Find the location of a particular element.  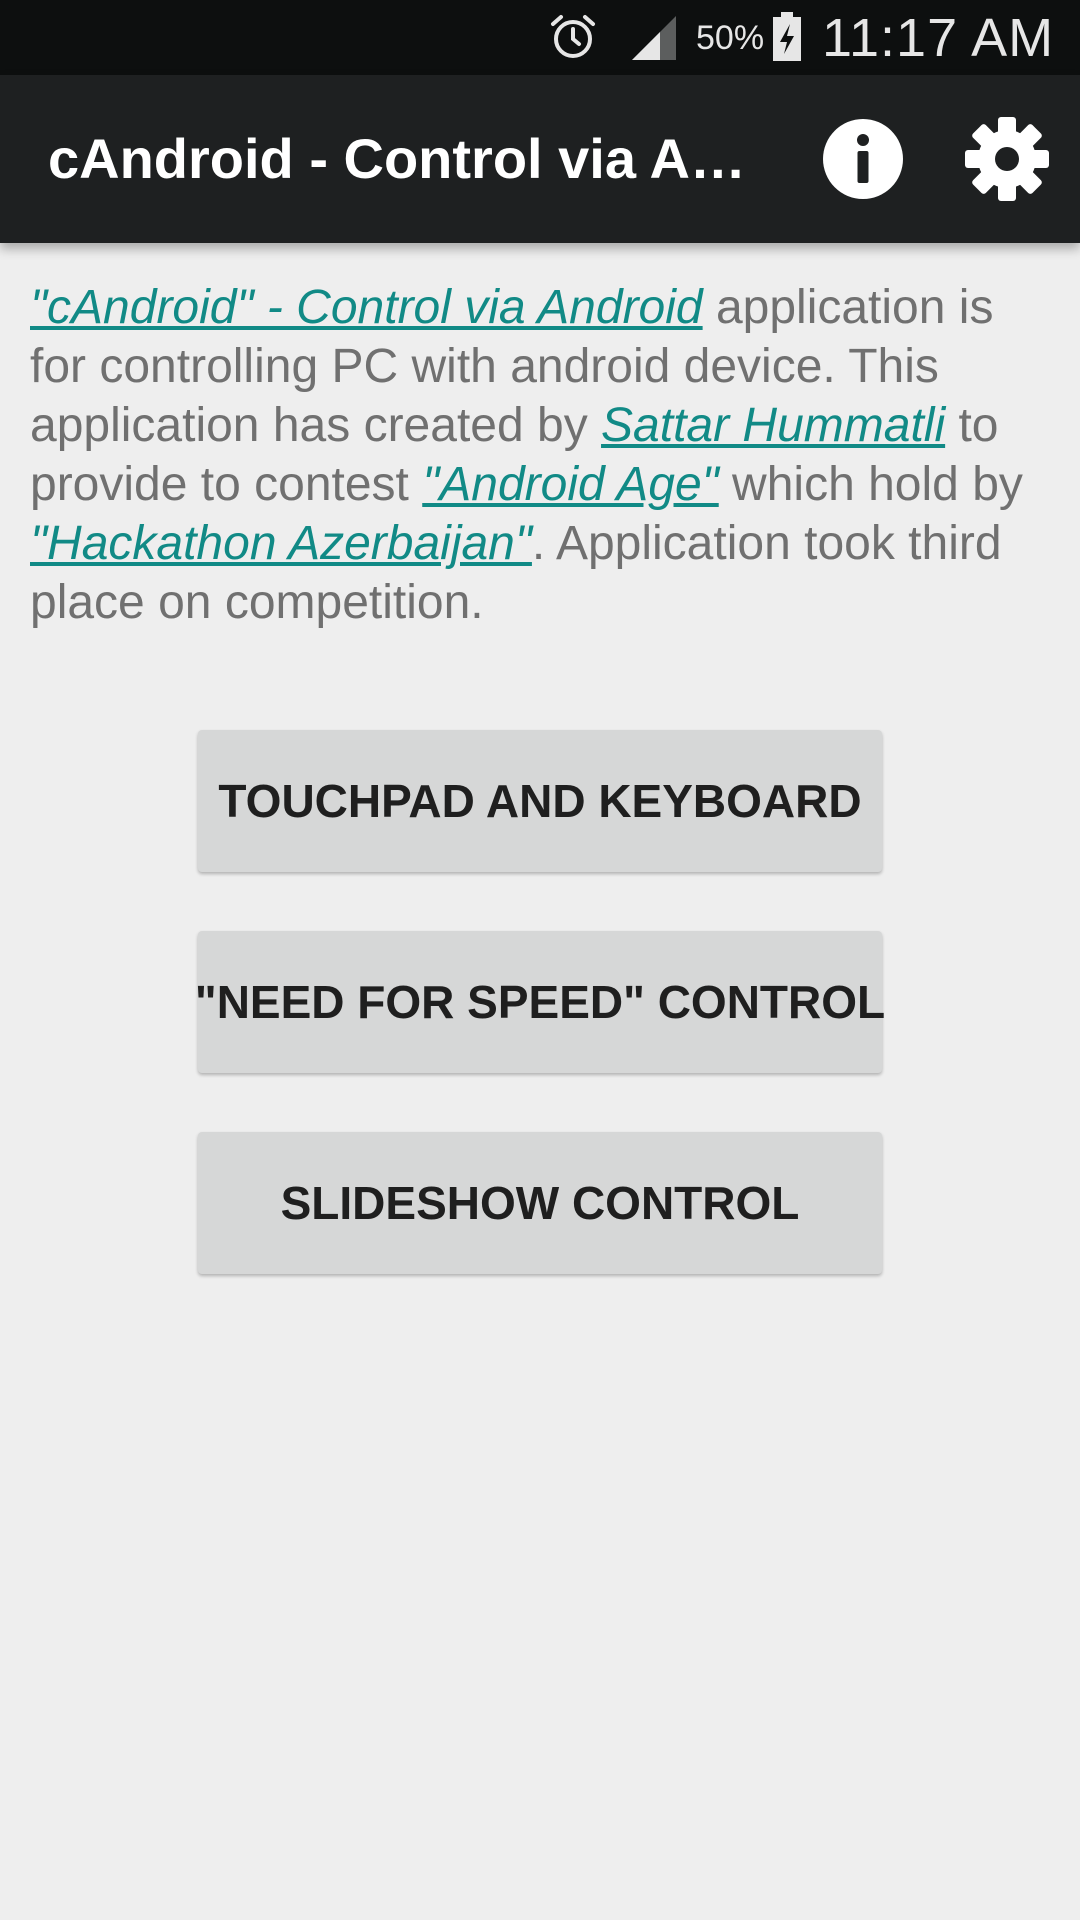

battery-charging-icon is located at coordinates (787, 36).